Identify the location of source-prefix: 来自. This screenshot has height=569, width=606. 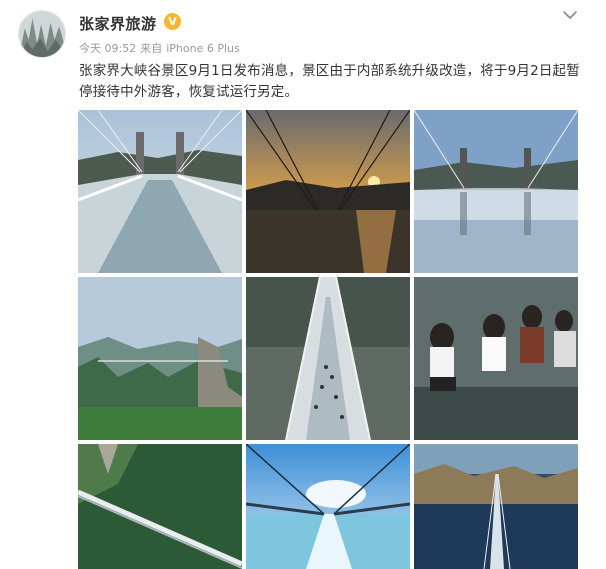
(151, 48).